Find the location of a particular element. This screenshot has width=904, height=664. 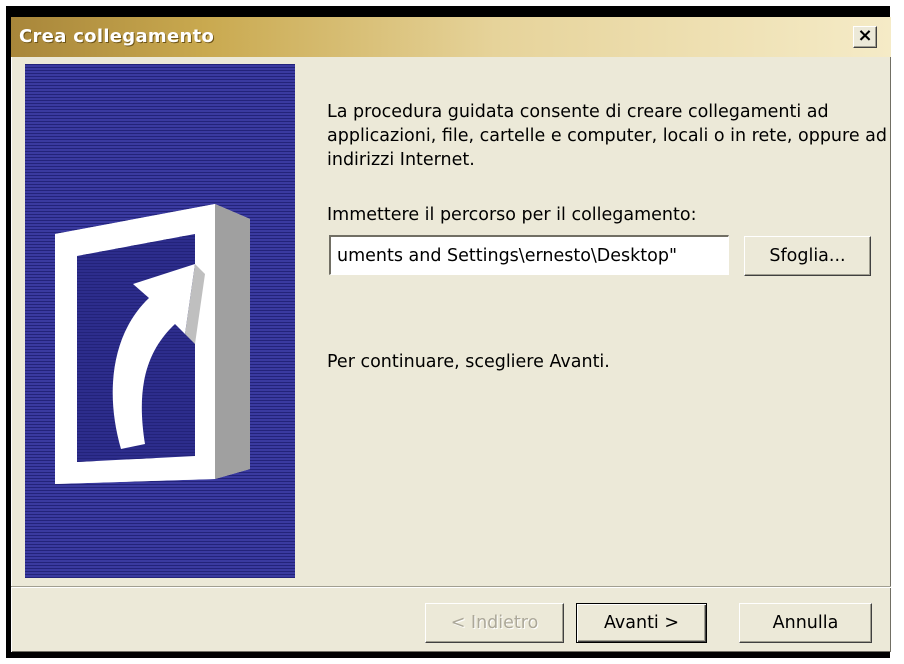

path-input is located at coordinates (529, 255).